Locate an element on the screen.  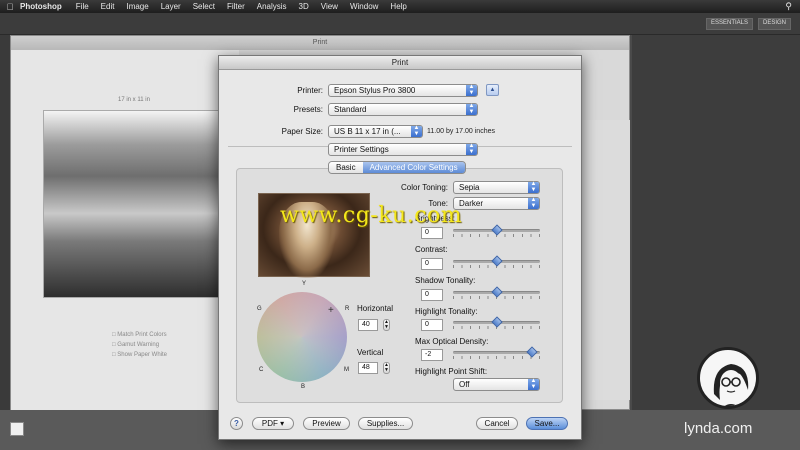
presets-select-value: Standard is located at coordinates (350, 109).